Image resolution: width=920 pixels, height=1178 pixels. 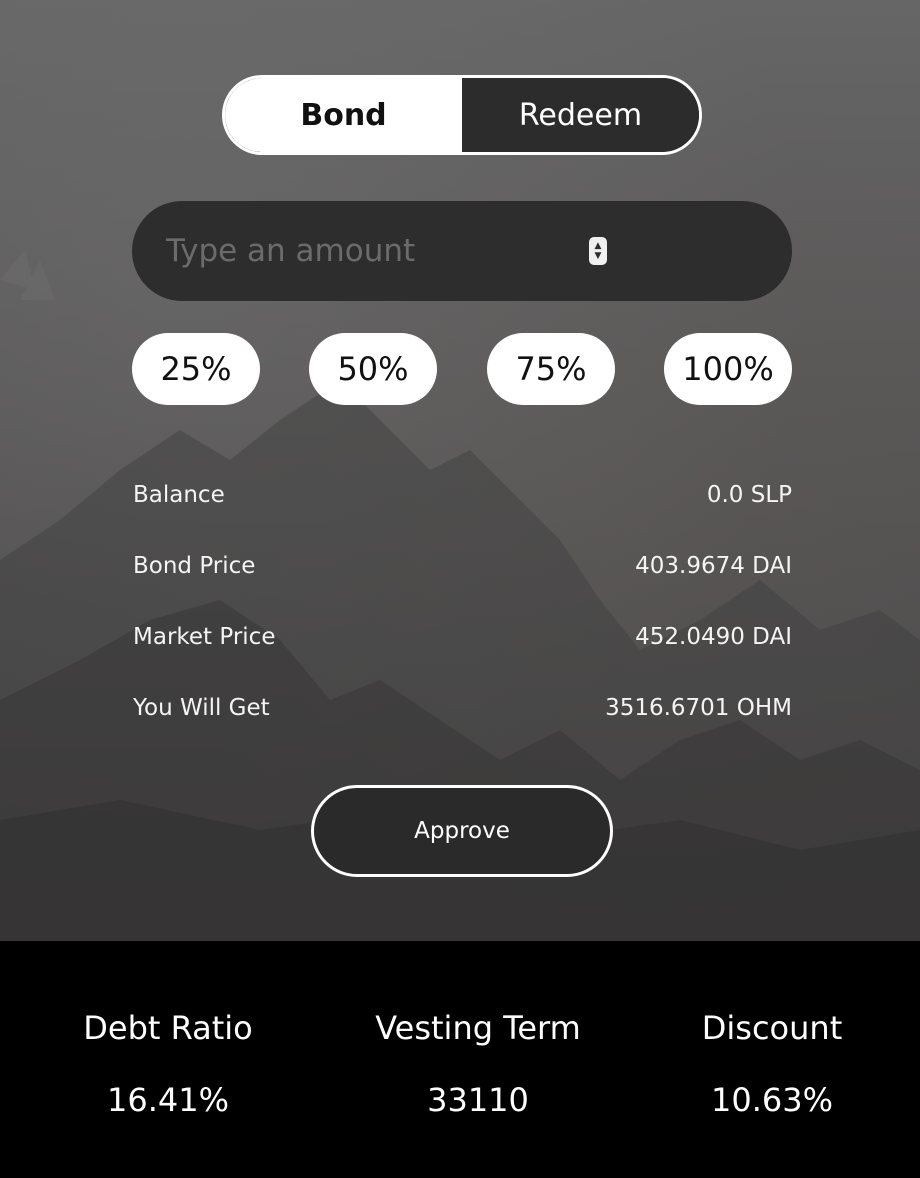 I want to click on info-label: Balance, so click(x=179, y=495).